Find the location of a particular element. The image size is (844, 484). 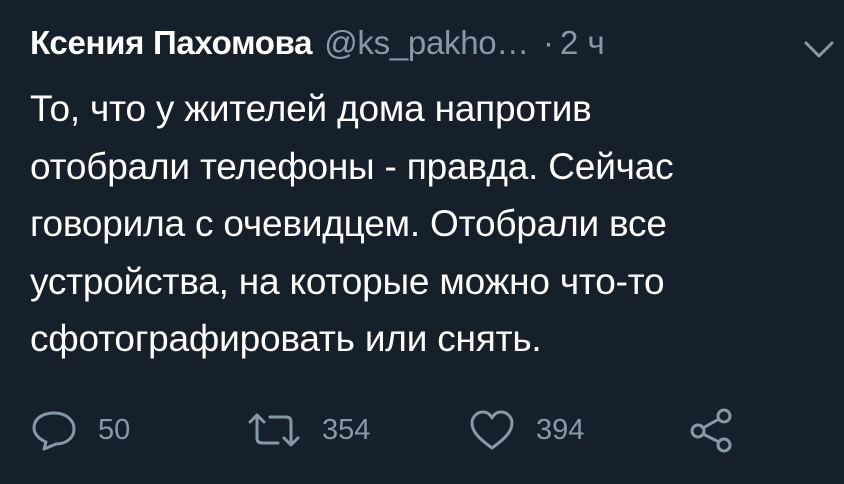

share-button is located at coordinates (712, 430).